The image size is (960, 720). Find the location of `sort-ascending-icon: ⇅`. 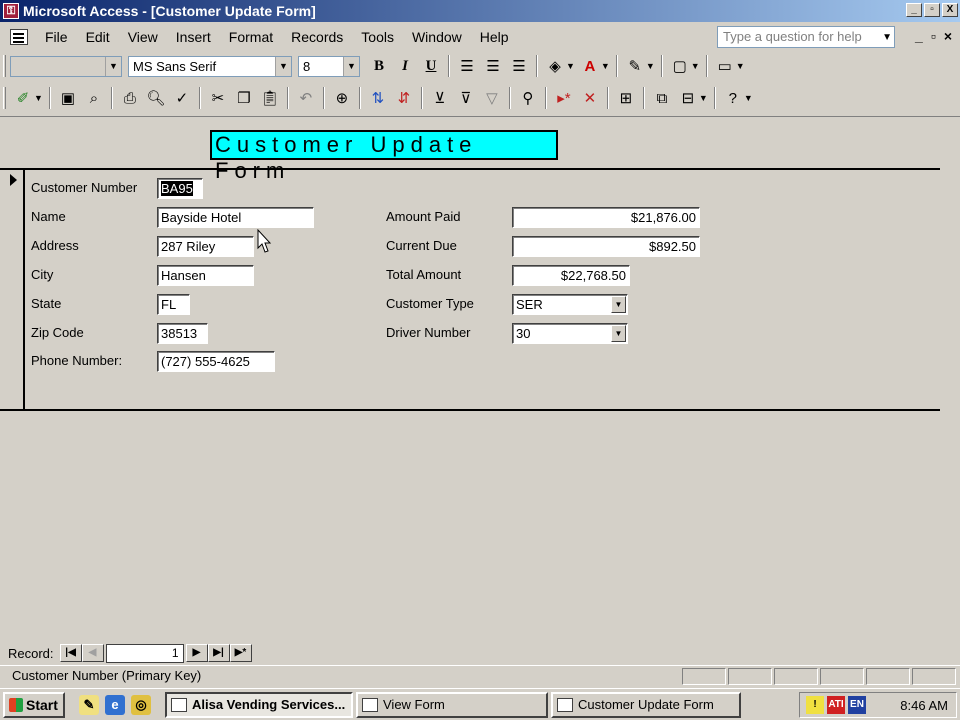

sort-ascending-icon: ⇅ is located at coordinates (378, 98).